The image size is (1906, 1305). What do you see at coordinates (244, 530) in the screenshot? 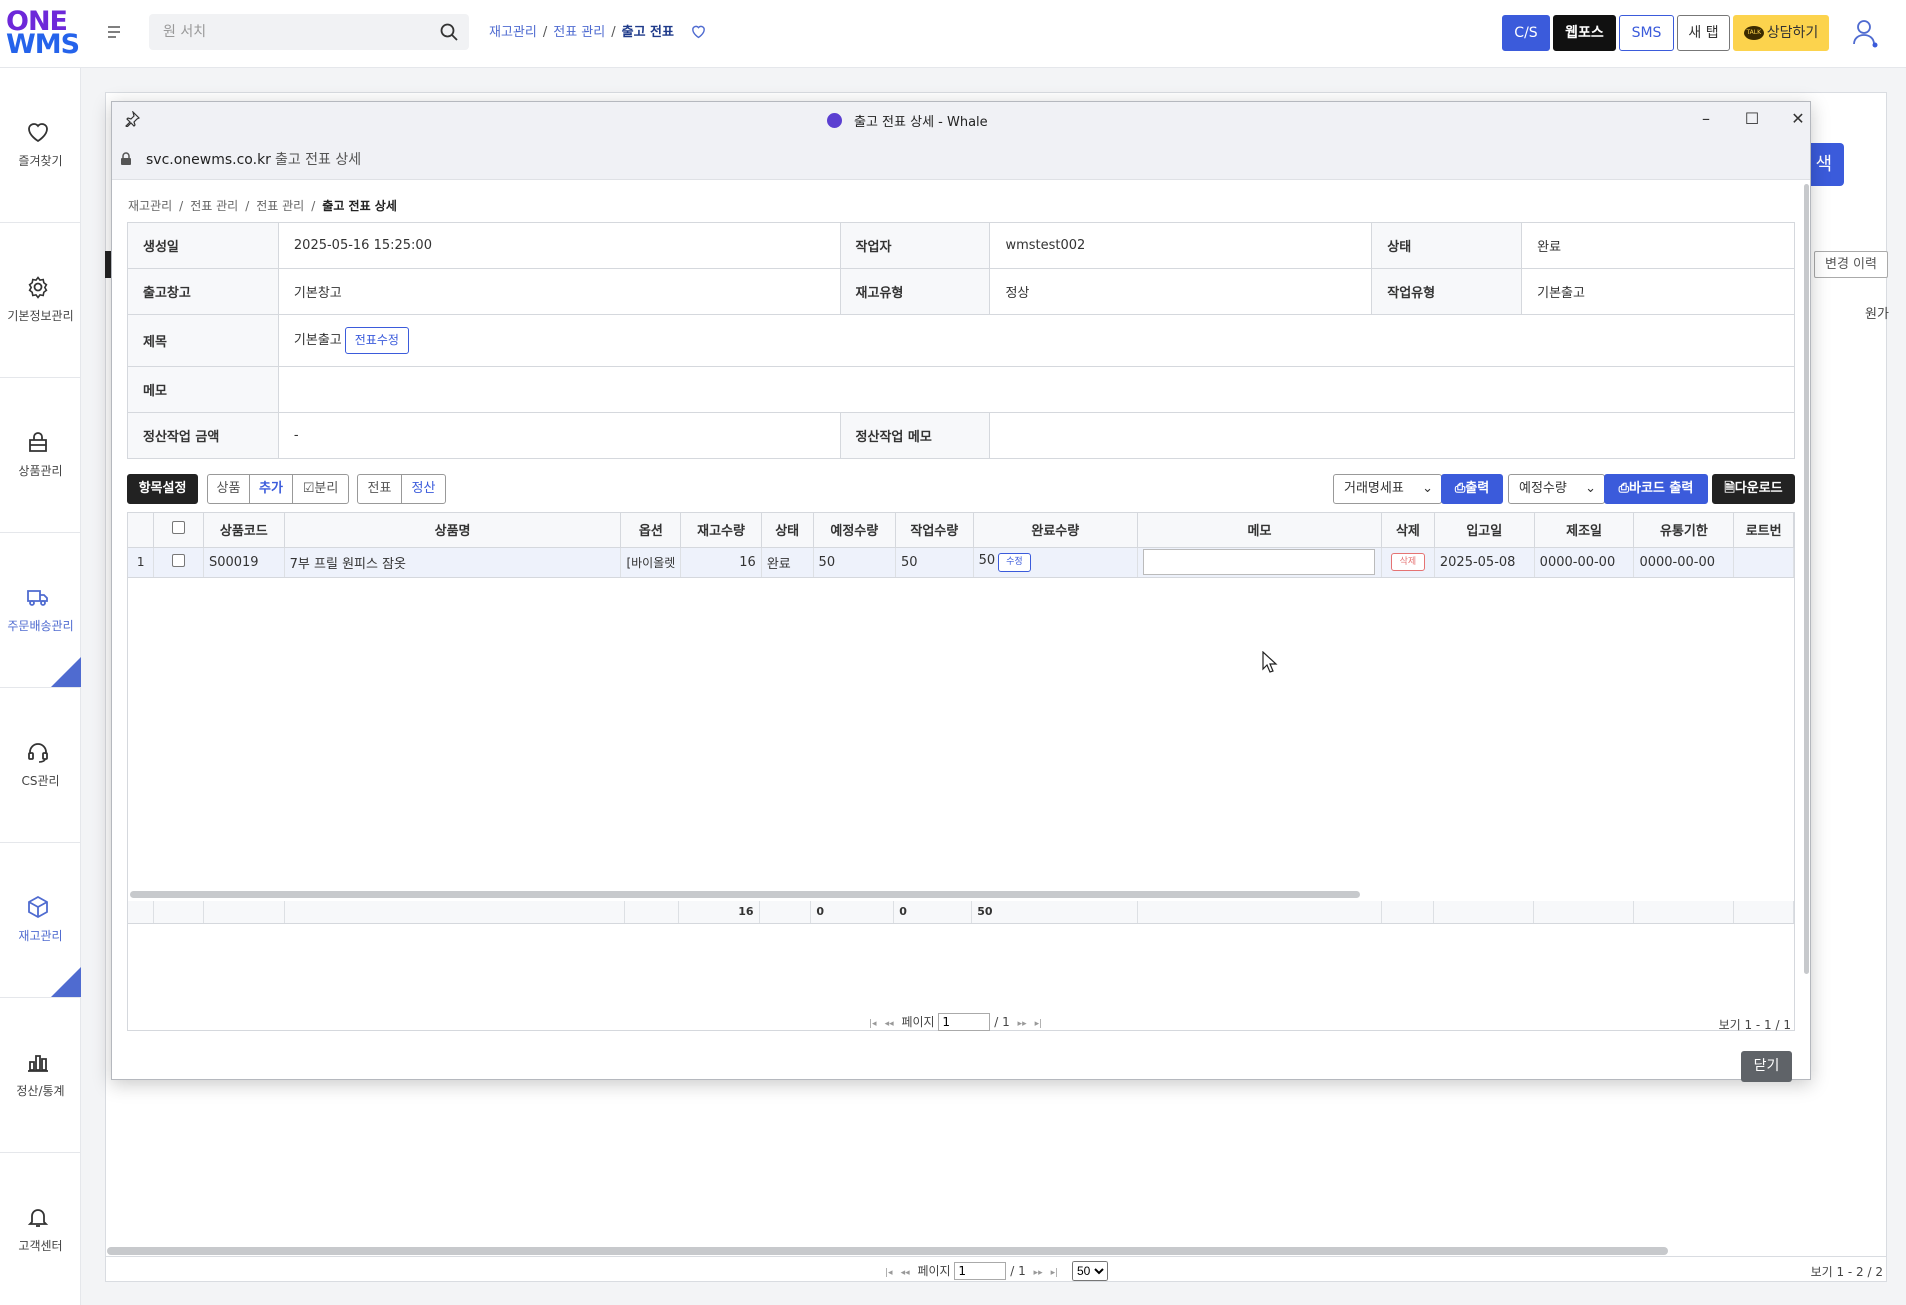
I see `col-product-code: 상품코드` at bounding box center [244, 530].